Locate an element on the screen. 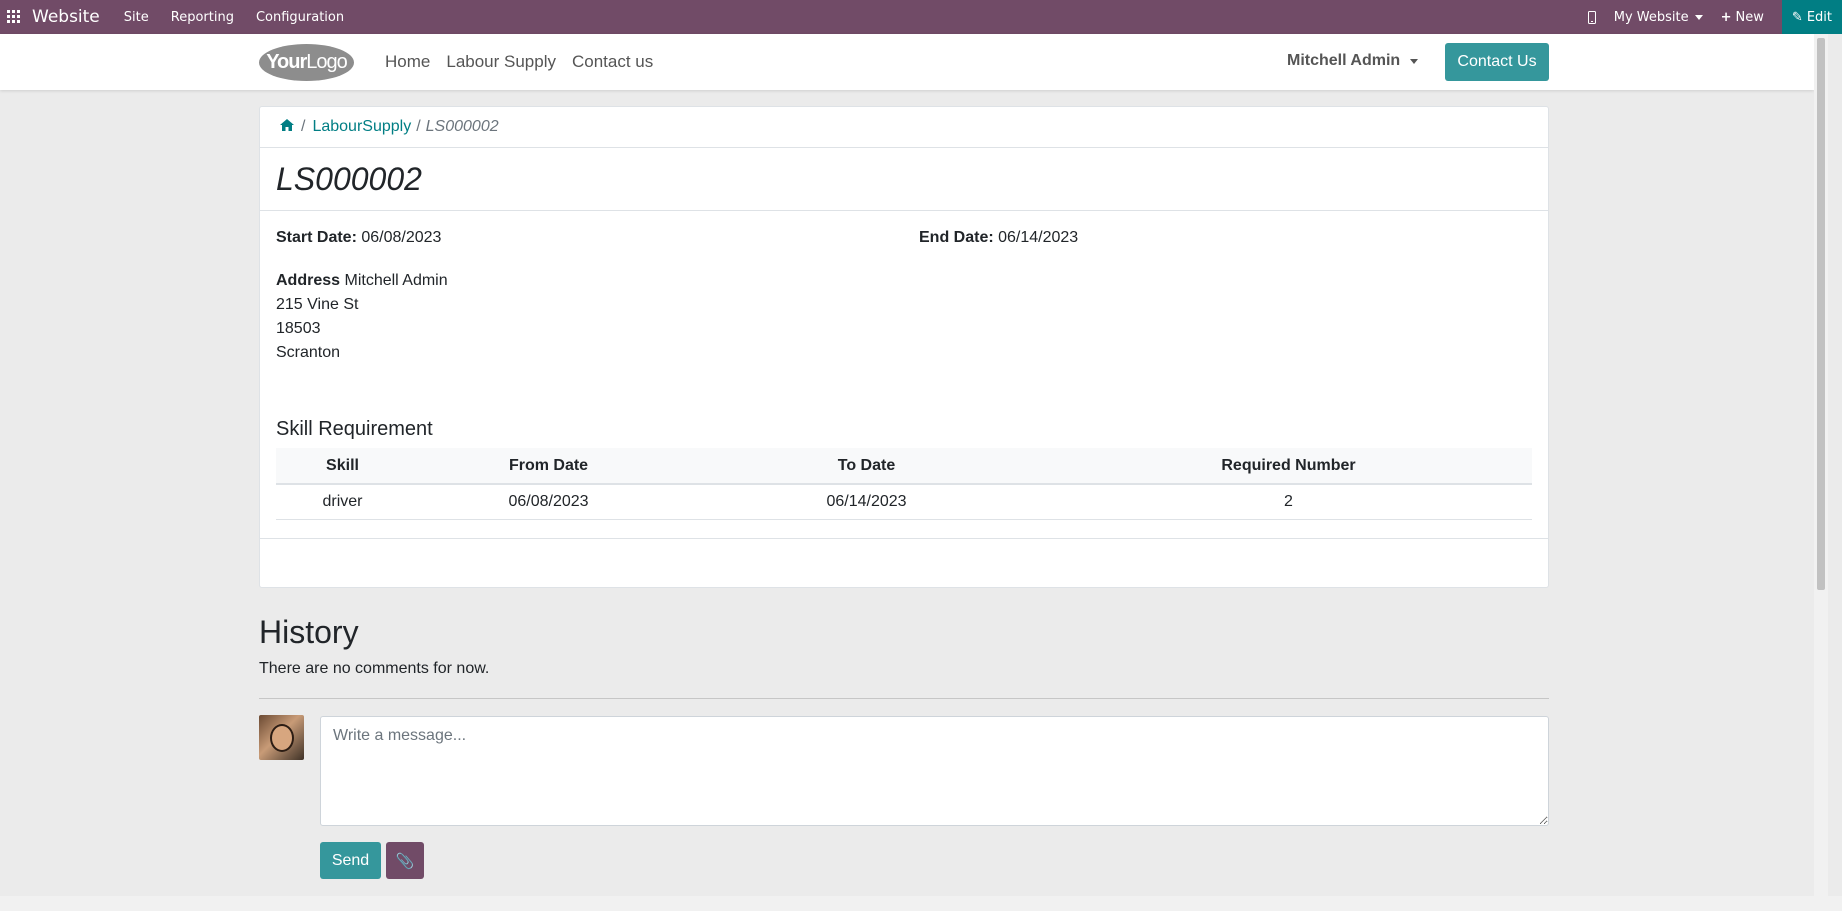 The image size is (1842, 911). start-date-field: Start Date: 06/08/2023 is located at coordinates (358, 238).